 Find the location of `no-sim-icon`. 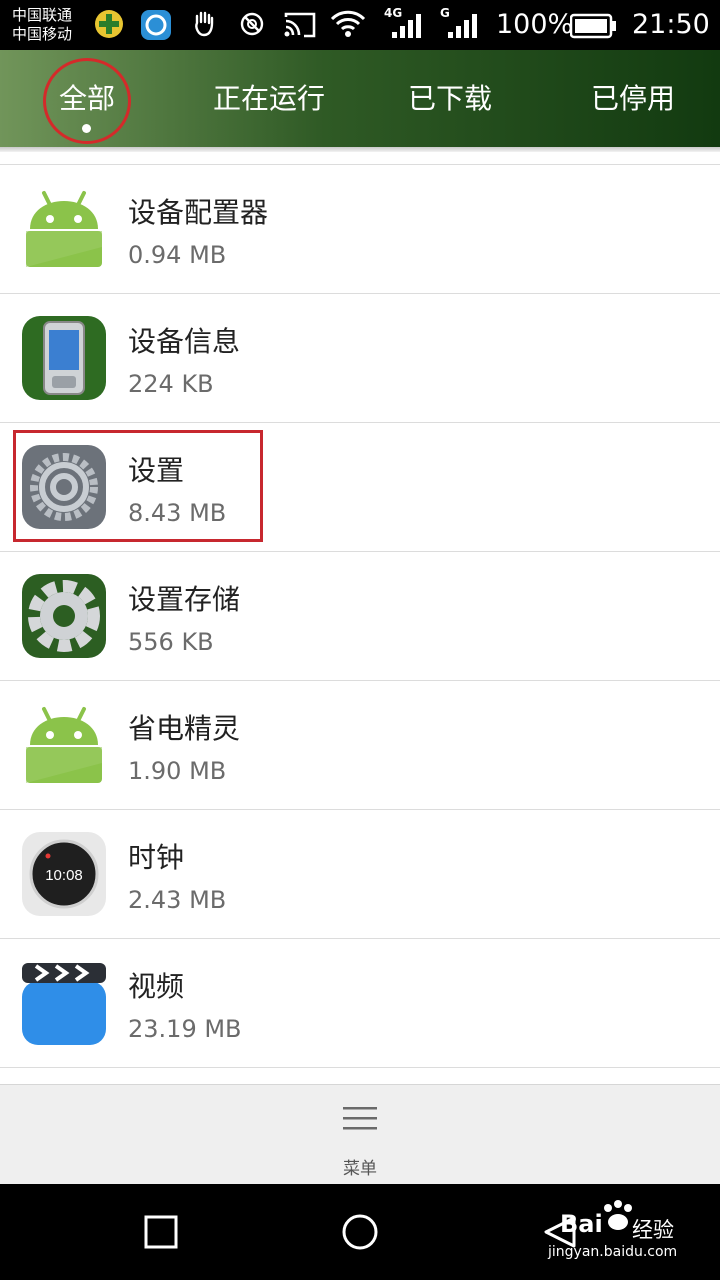

no-sim-icon is located at coordinates (252, 24).